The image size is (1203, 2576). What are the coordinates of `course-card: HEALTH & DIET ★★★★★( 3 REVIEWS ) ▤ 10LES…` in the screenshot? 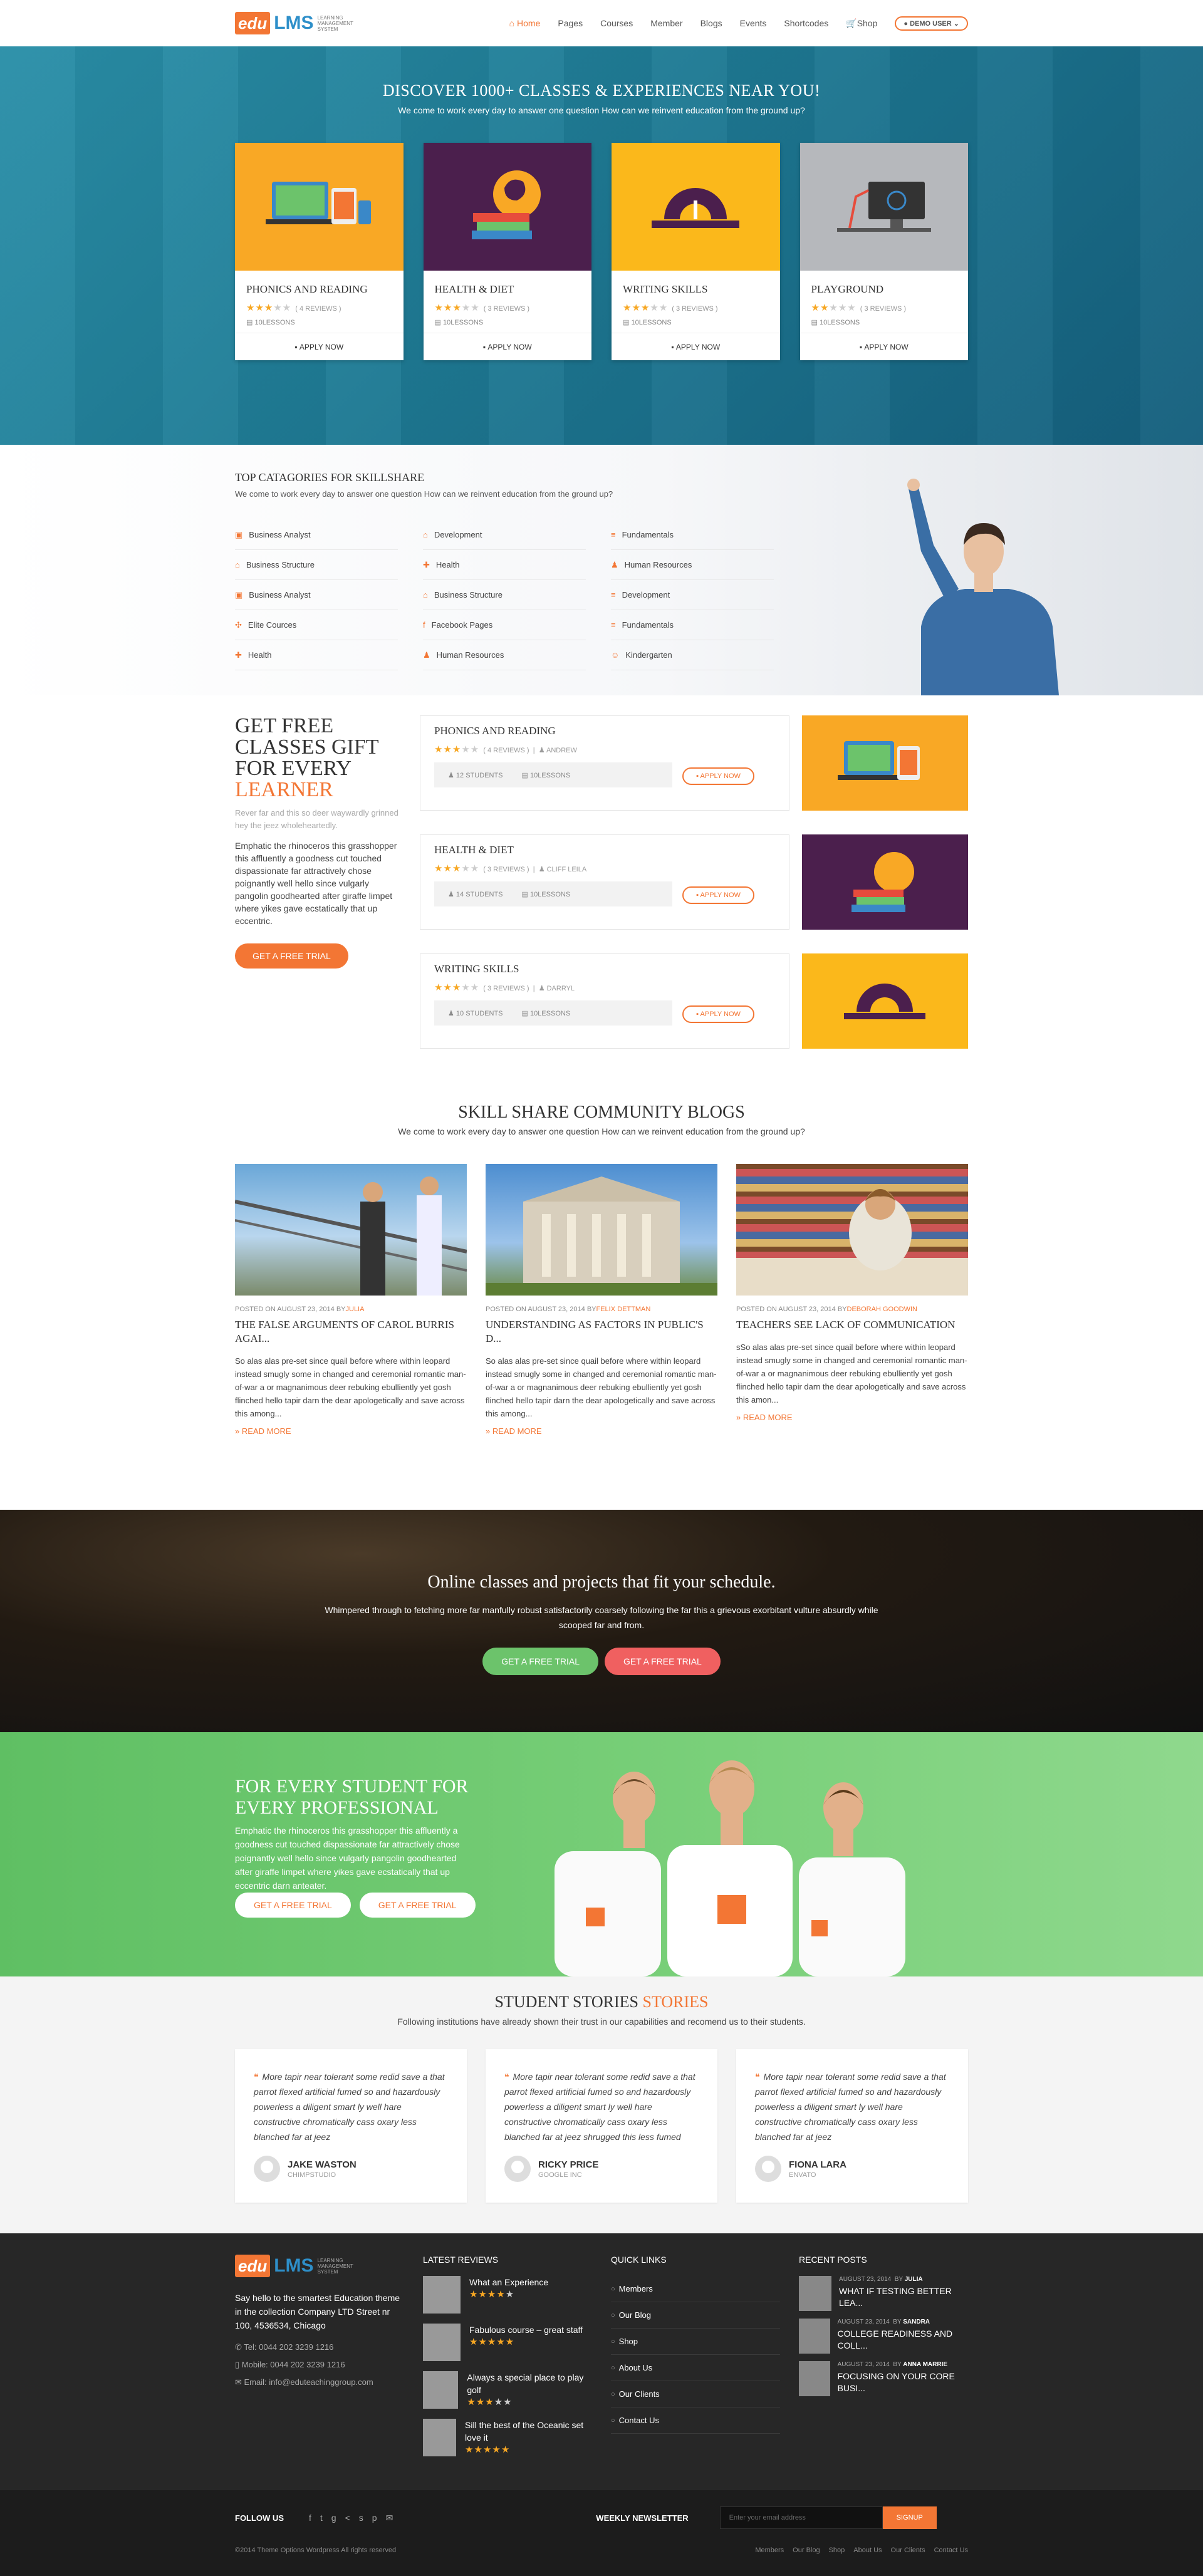 It's located at (507, 251).